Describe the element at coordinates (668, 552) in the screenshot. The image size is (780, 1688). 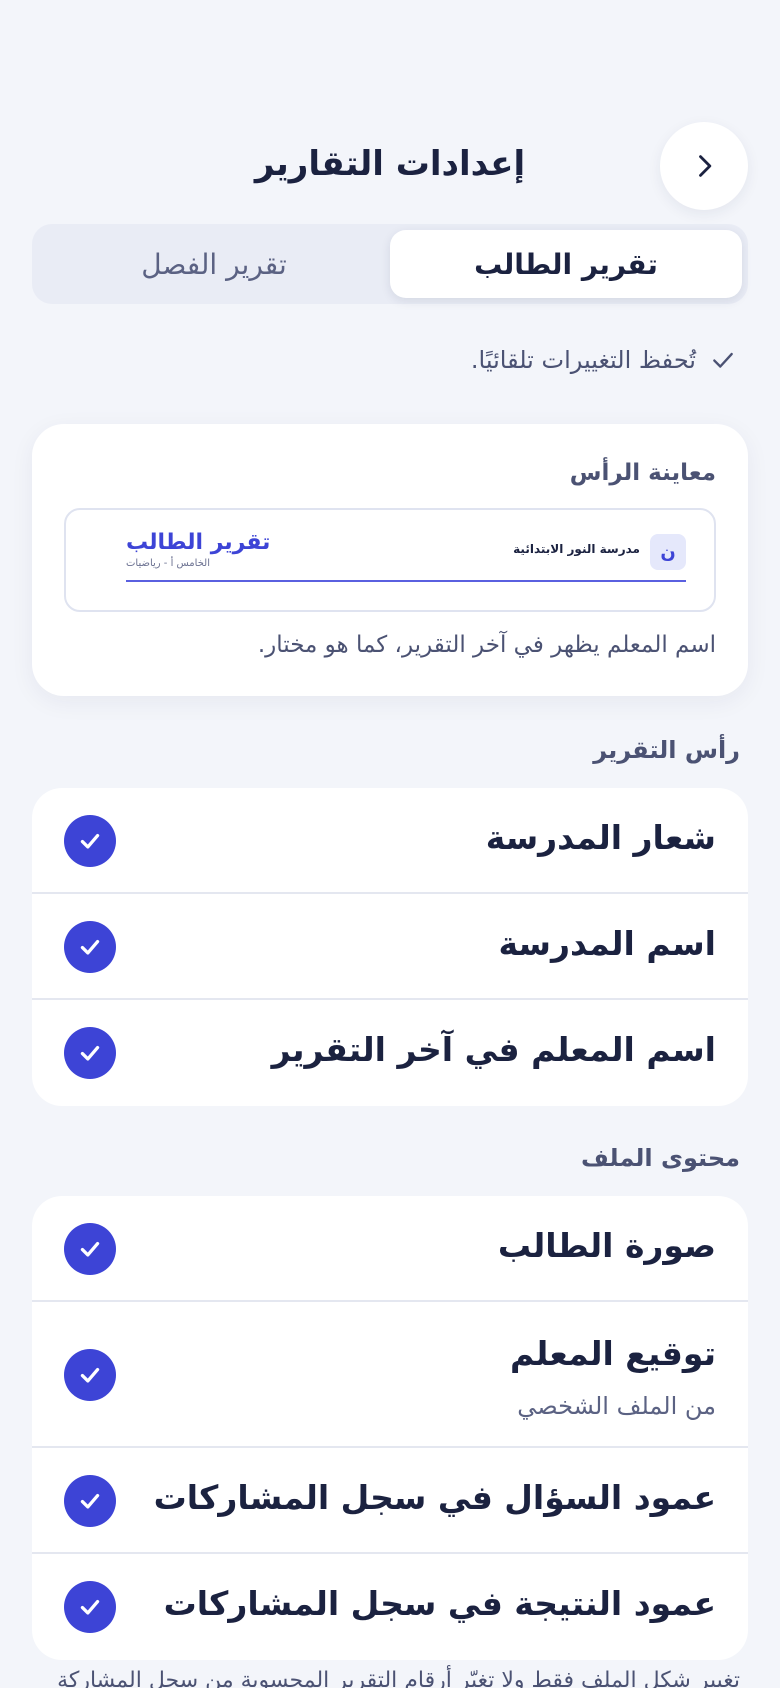
I see `school-logo: ن` at that location.